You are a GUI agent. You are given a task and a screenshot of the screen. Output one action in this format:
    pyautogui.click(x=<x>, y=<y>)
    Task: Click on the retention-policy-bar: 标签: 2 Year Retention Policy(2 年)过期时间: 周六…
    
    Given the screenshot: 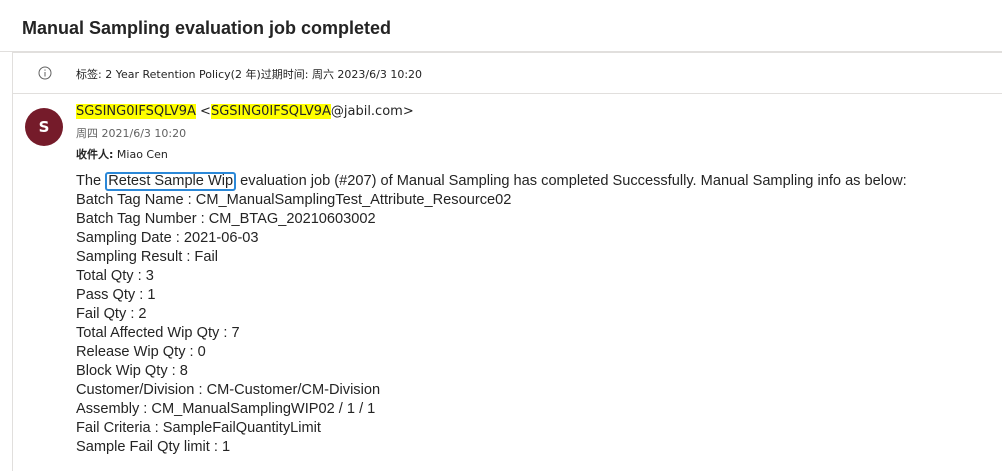 What is the action you would take?
    pyautogui.click(x=507, y=73)
    